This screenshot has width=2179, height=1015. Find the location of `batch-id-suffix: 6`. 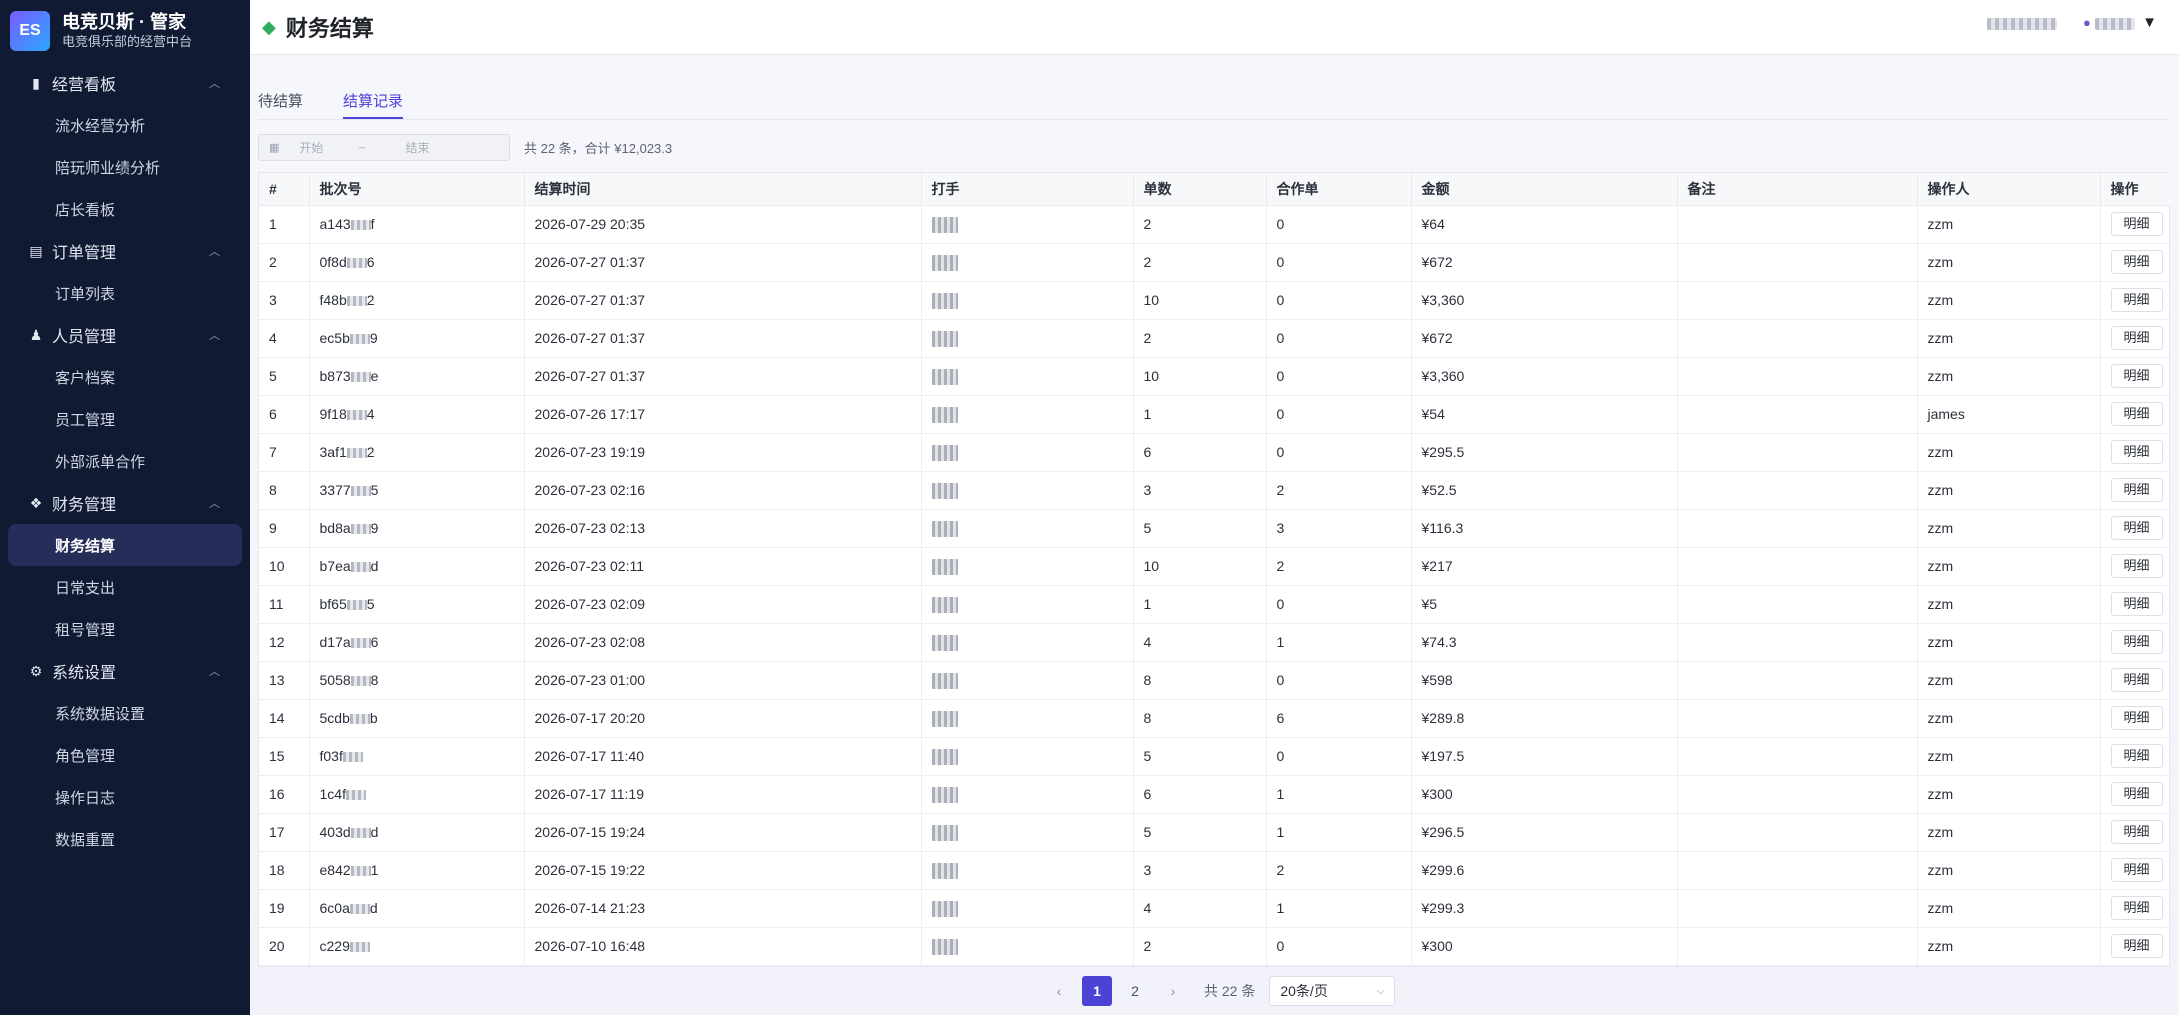

batch-id-suffix: 6 is located at coordinates (370, 262).